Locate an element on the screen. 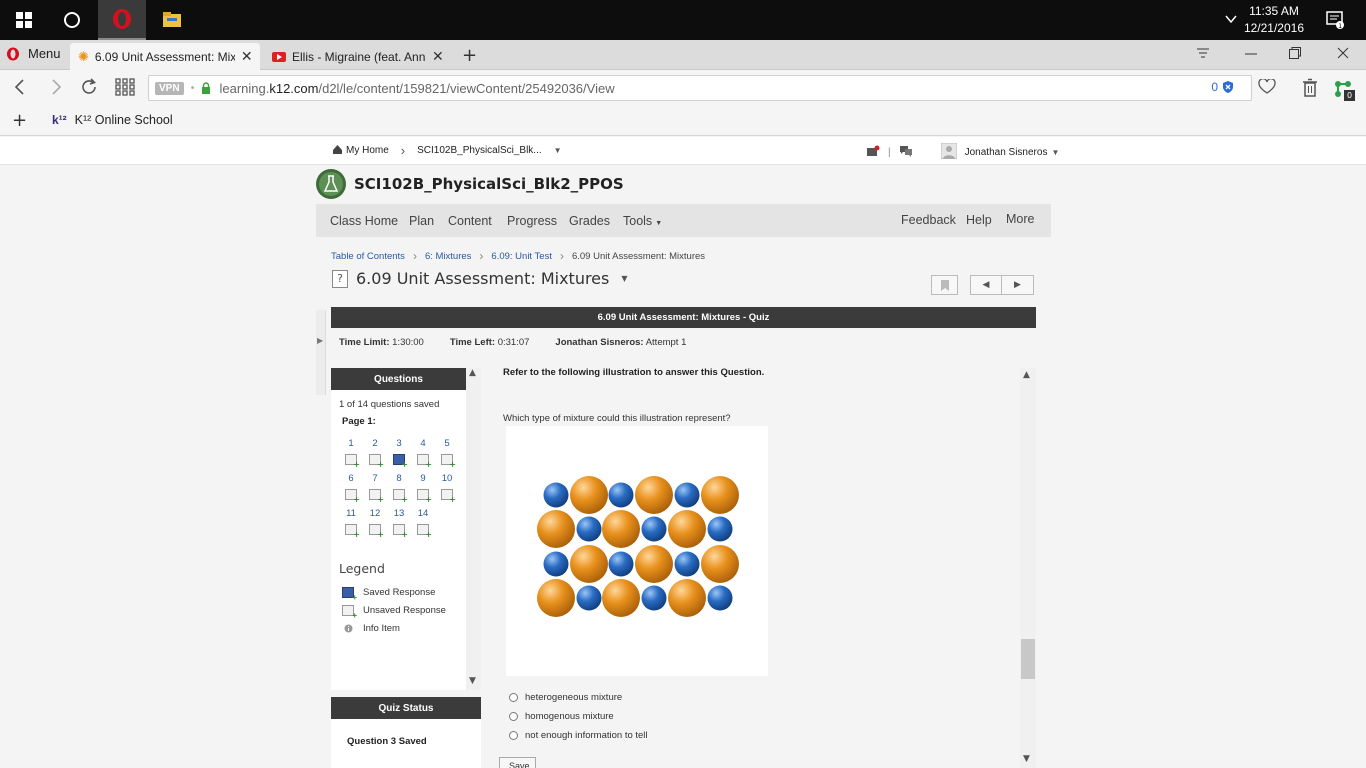 The width and height of the screenshot is (1366, 768). taskbar-file-explorer-button is located at coordinates (172, 20).